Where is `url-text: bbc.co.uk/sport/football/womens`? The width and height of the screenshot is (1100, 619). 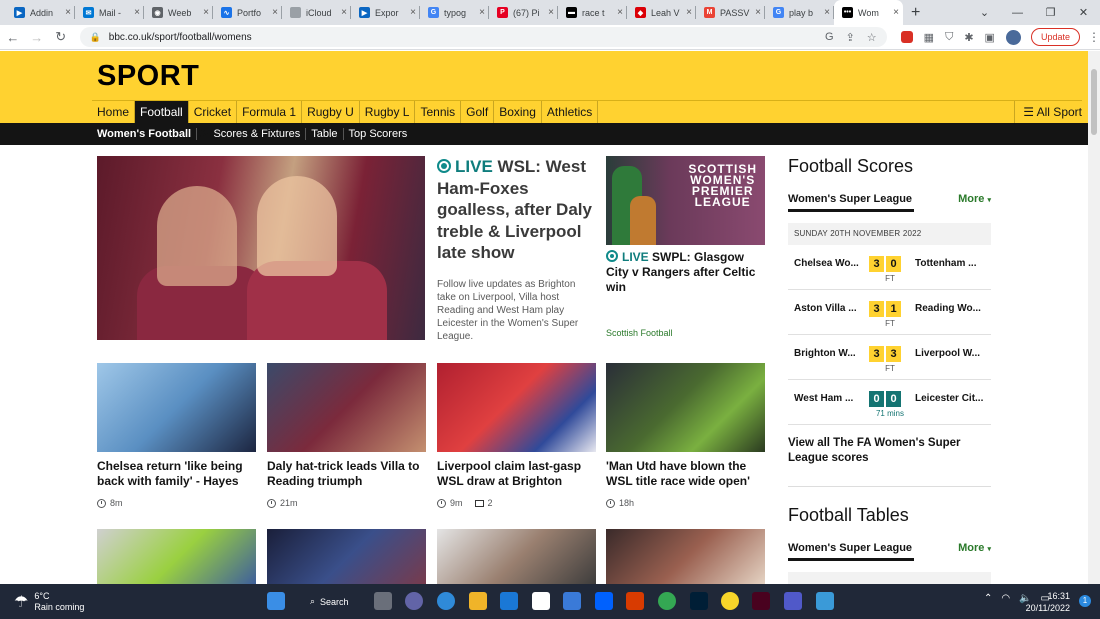 url-text: bbc.co.uk/sport/football/womens is located at coordinates (180, 37).